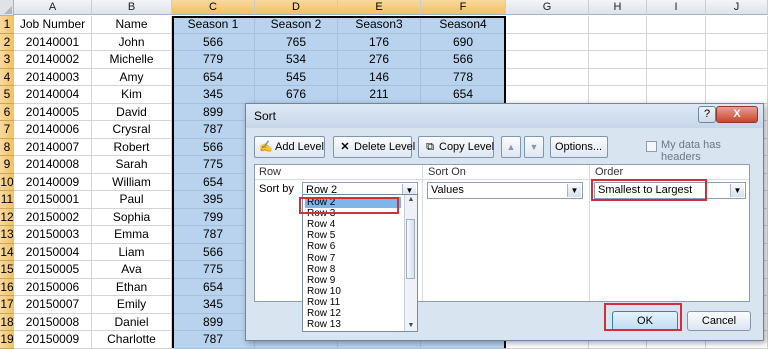 This screenshot has width=768, height=349. Describe the element at coordinates (213, 60) in the screenshot. I see `cell-c3: 779` at that location.